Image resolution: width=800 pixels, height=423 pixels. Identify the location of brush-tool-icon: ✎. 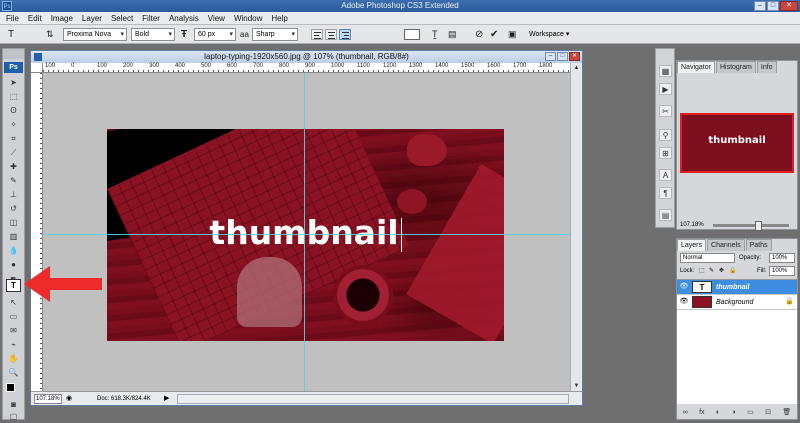
(13, 180).